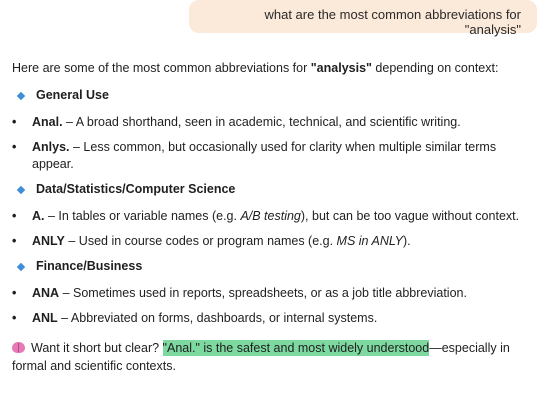 Image resolution: width=545 pixels, height=411 pixels. I want to click on section-title: Data/Statistics/Computer Science, so click(136, 189).